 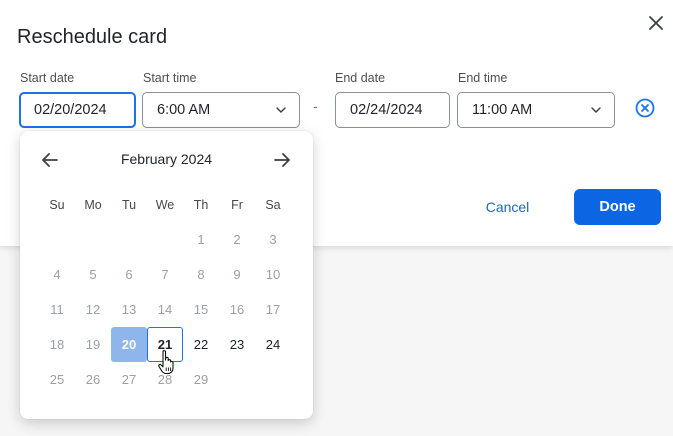 I want to click on calendar-day-13: 13, so click(x=129, y=309).